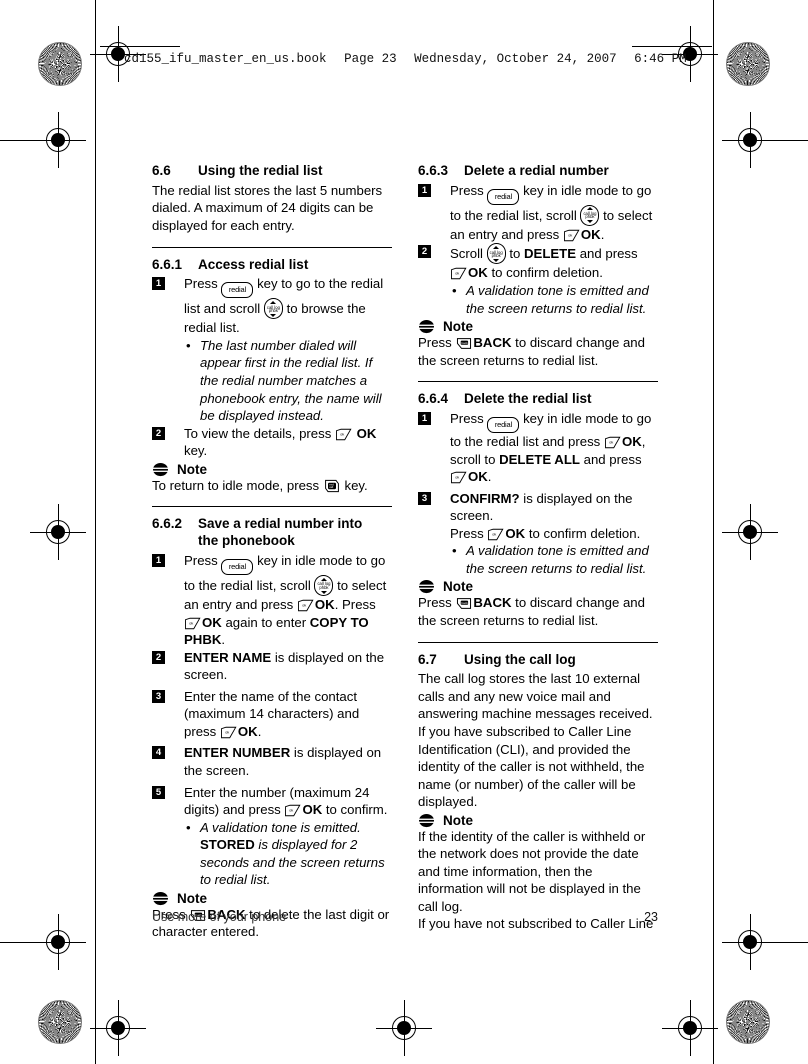 This screenshot has width=808, height=1064. What do you see at coordinates (489, 477) in the screenshot?
I see `step-text-e: .` at bounding box center [489, 477].